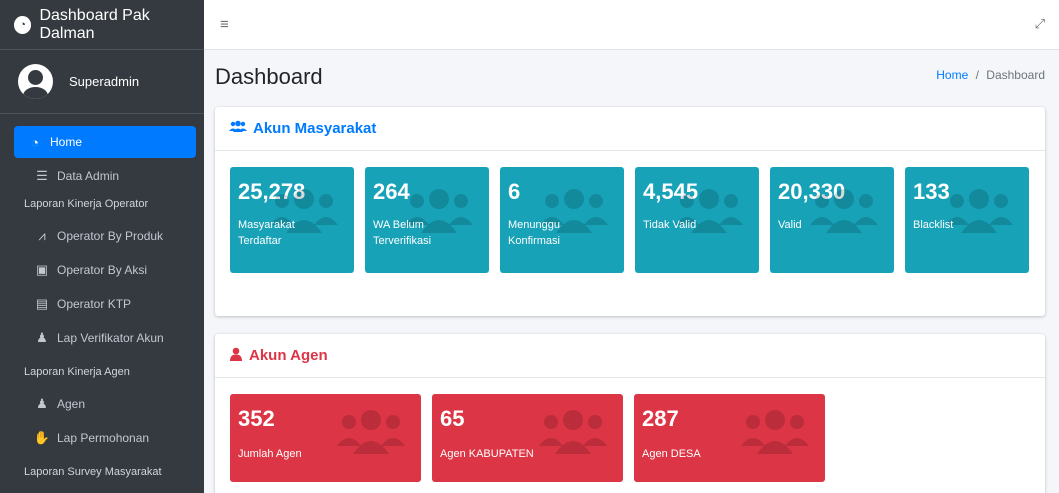  Describe the element at coordinates (933, 225) in the screenshot. I see `box-label: Blacklist` at that location.